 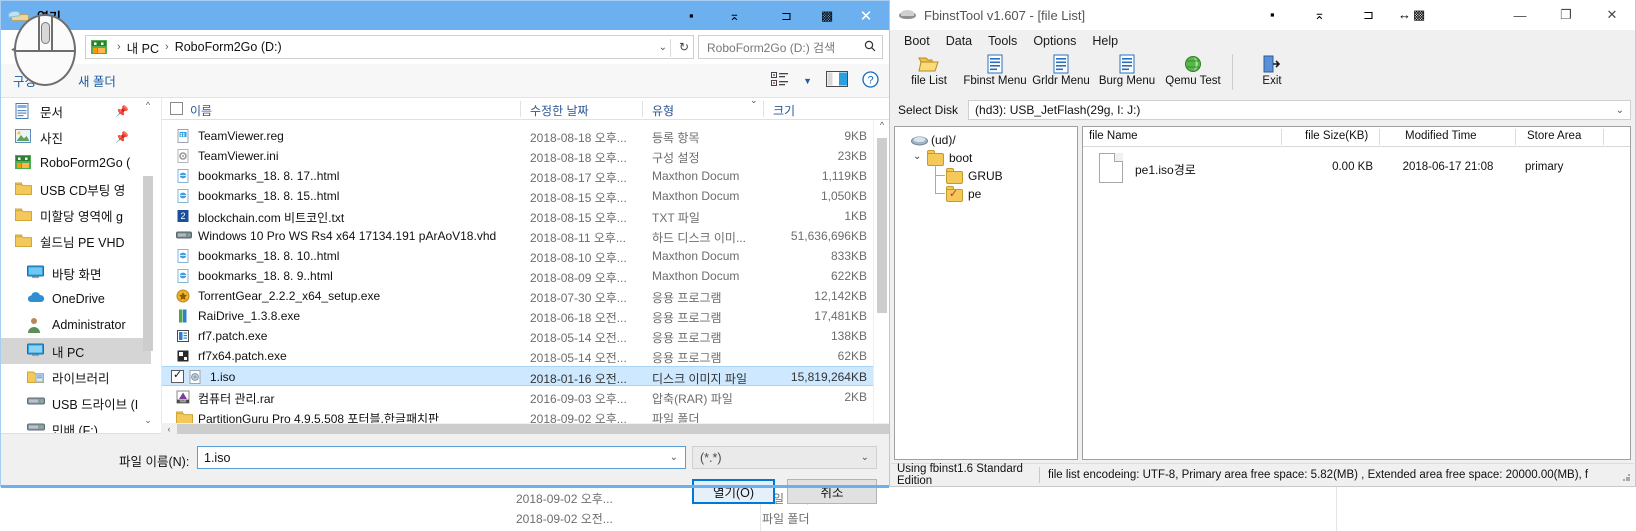 I want to click on column-header-file-name: file Name, so click(x=1113, y=136).